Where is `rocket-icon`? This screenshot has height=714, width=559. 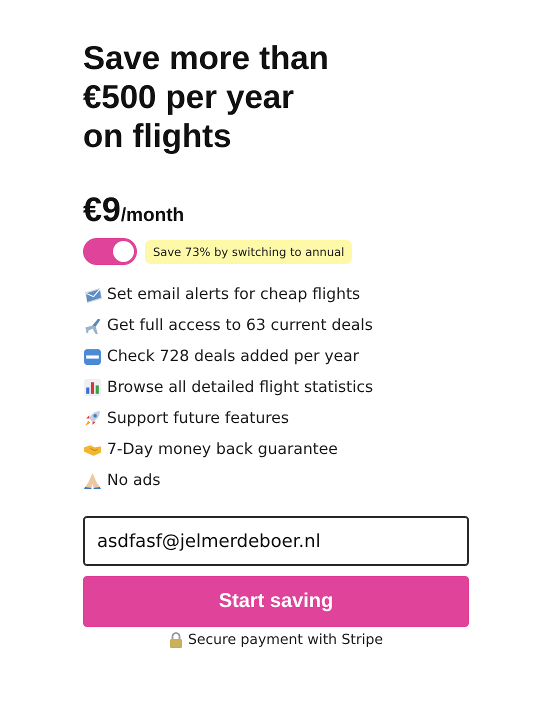 rocket-icon is located at coordinates (92, 418).